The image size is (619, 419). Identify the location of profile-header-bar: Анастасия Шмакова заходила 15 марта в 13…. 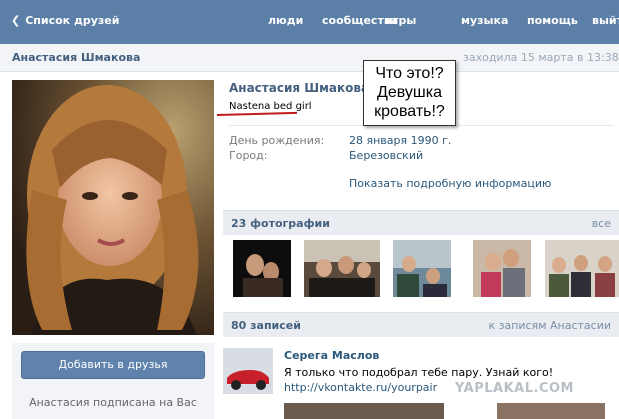
(309, 58).